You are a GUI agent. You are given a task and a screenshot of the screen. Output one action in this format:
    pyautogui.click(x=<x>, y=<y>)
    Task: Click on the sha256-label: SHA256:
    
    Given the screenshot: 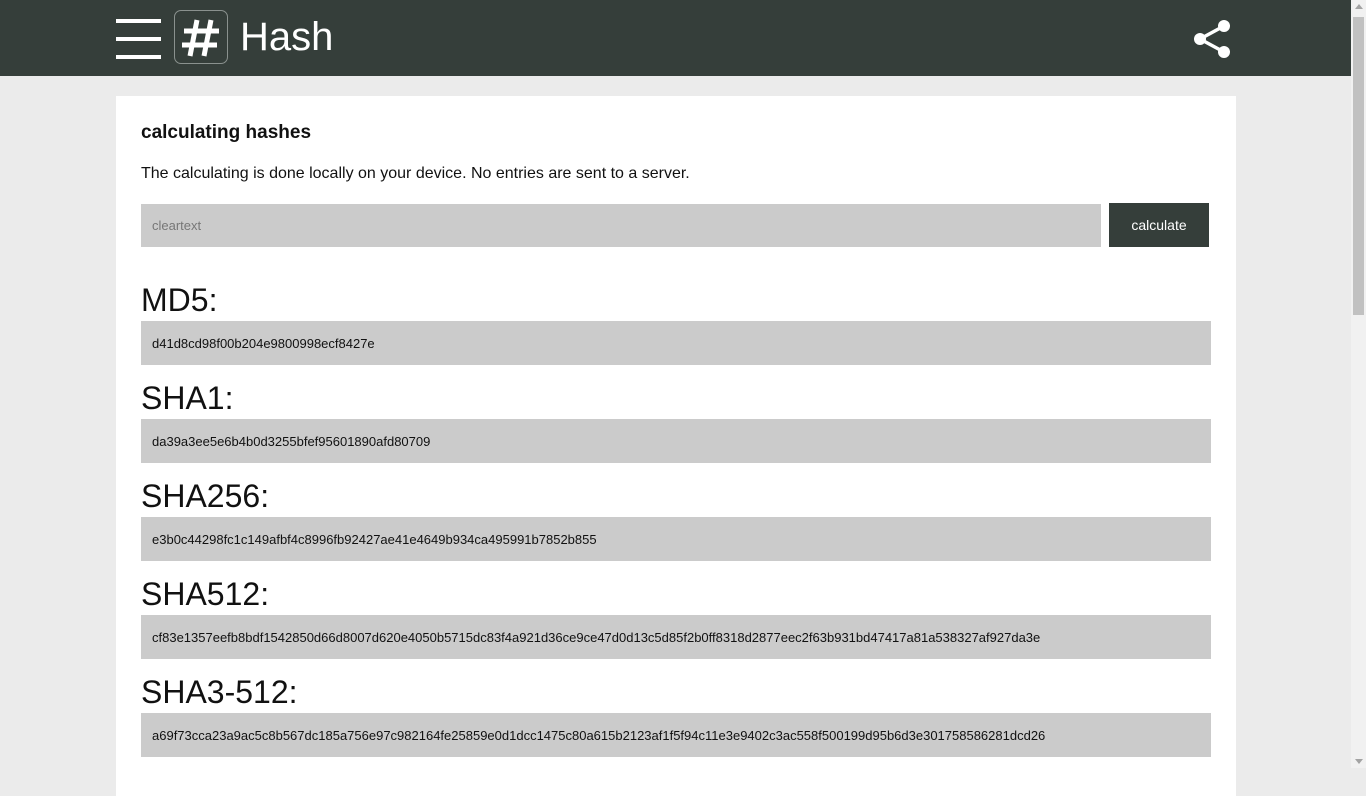 What is the action you would take?
    pyautogui.click(x=205, y=496)
    